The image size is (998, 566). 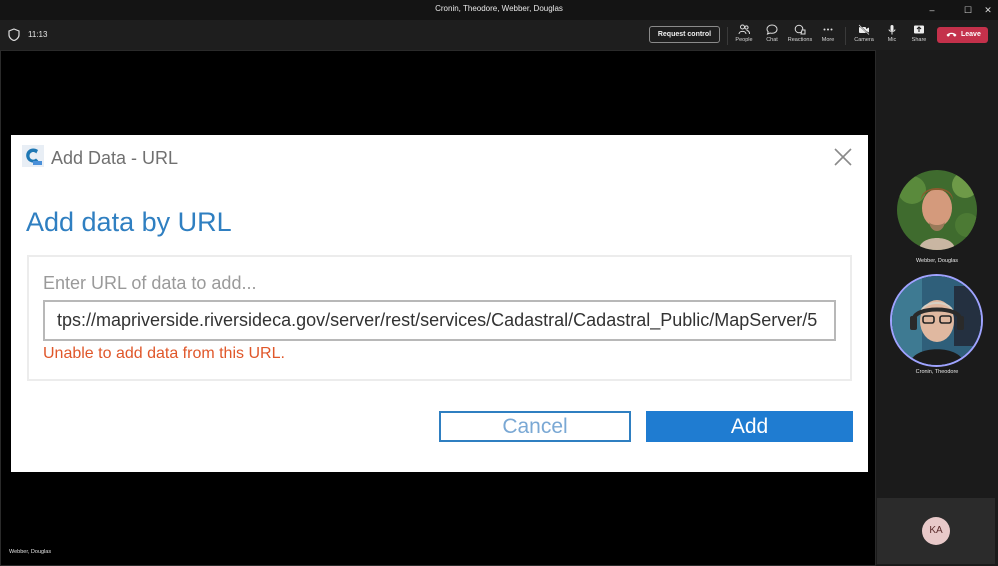 What do you see at coordinates (772, 29) in the screenshot?
I see `chat-icon` at bounding box center [772, 29].